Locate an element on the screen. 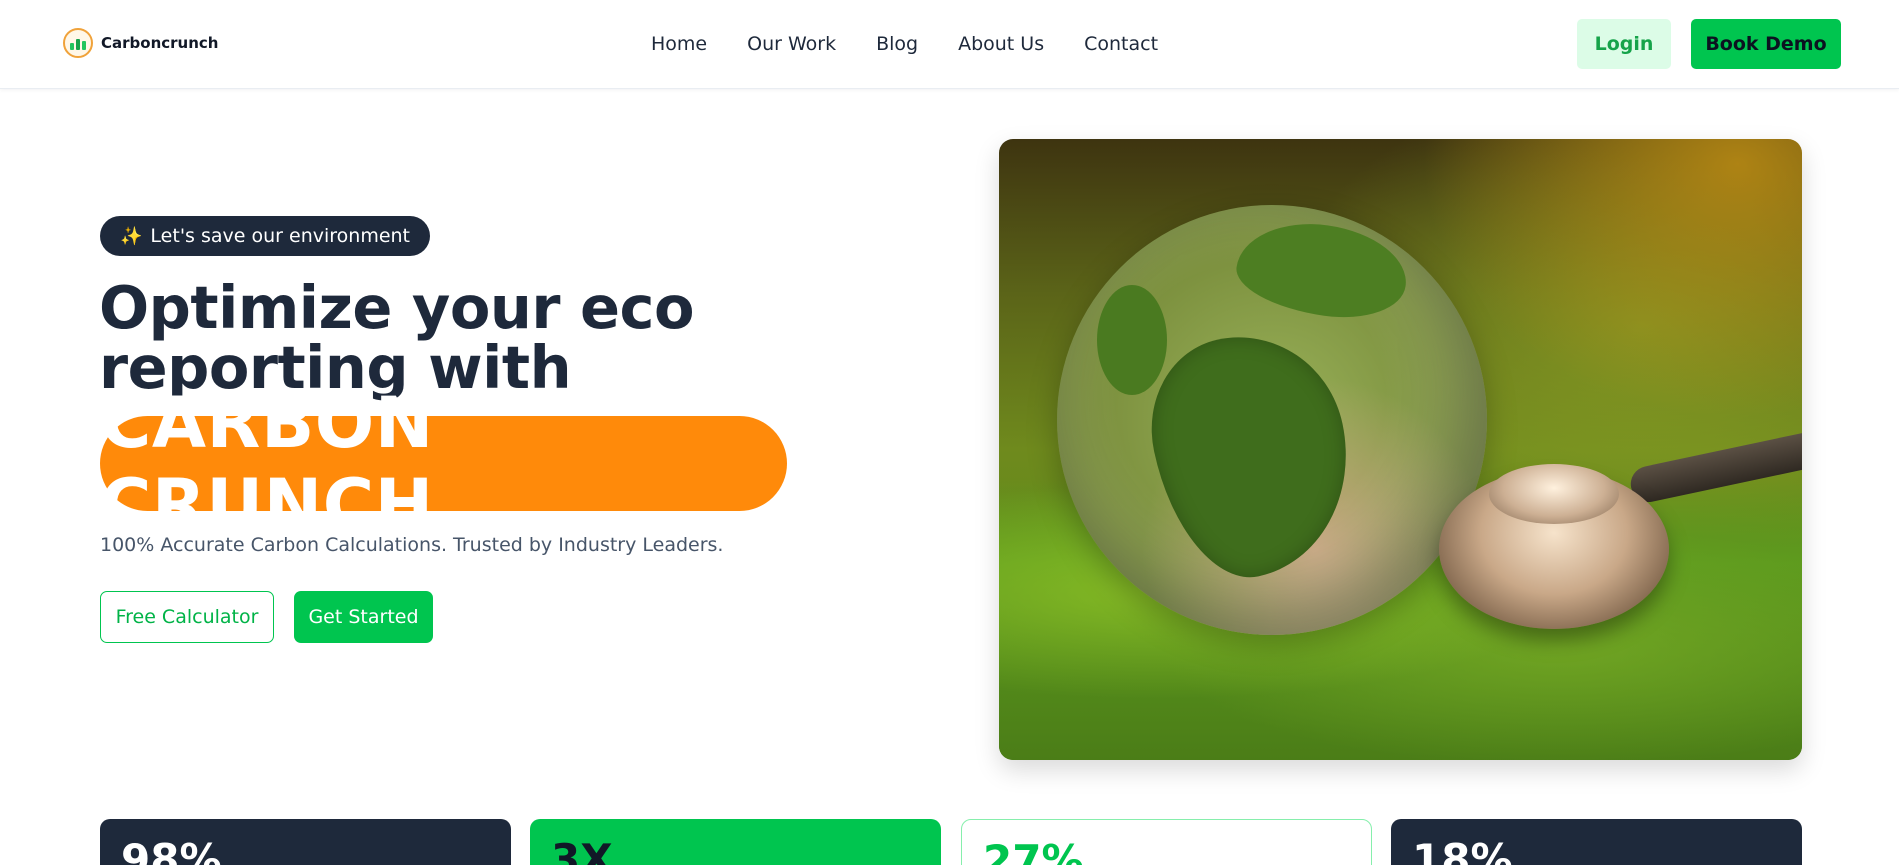  stat-value: 3X is located at coordinates (582, 850).